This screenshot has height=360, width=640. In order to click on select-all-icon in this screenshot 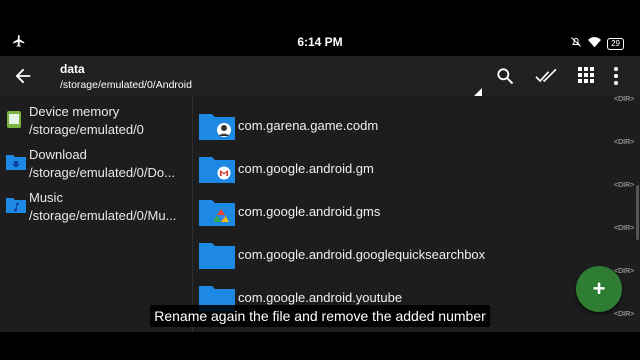, I will do `click(546, 76)`.